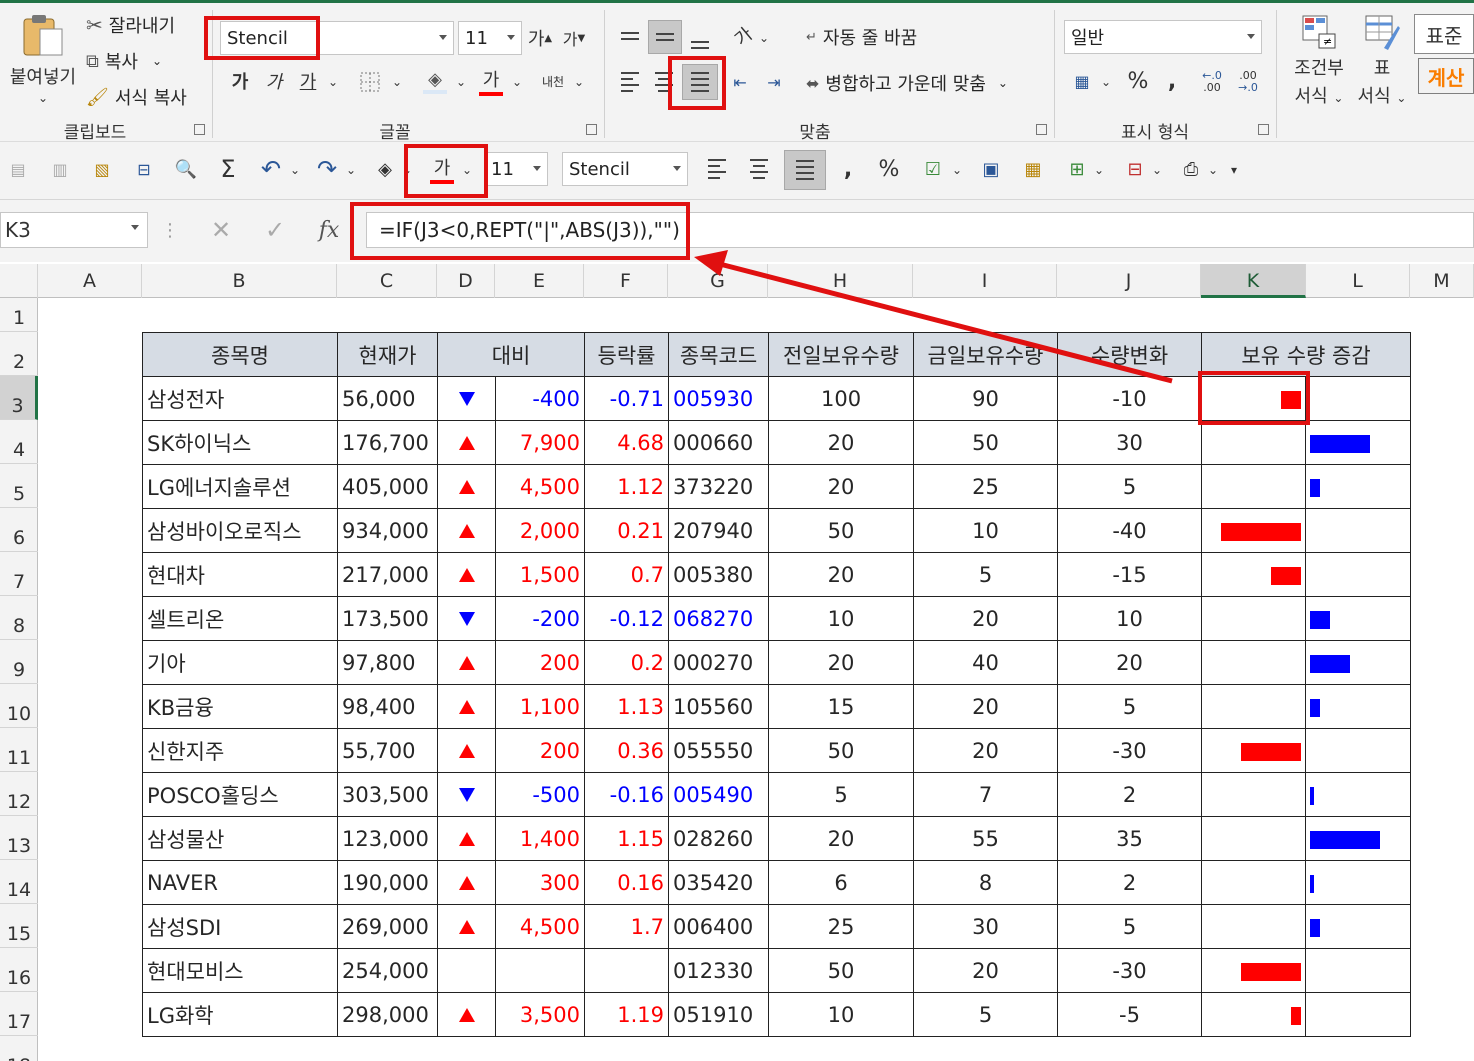  What do you see at coordinates (719, 398) in the screenshot?
I see `code-cell: 005930` at bounding box center [719, 398].